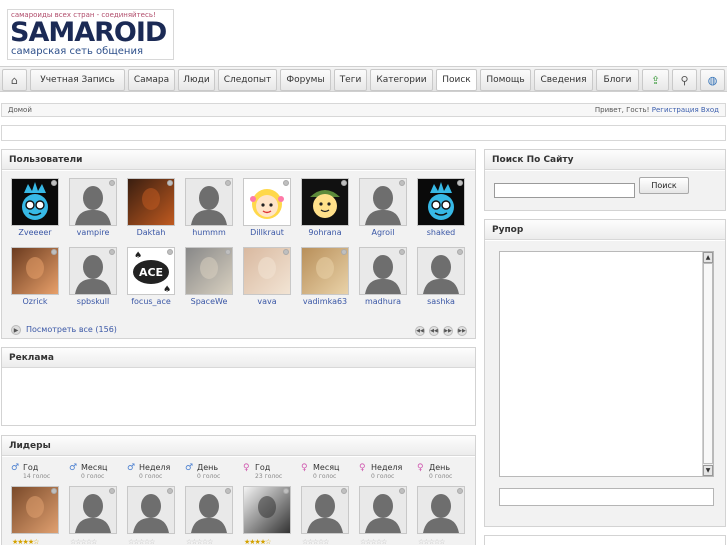 Image resolution: width=727 pixels, height=545 pixels. I want to click on user-card: Daktah, so click(151, 210).